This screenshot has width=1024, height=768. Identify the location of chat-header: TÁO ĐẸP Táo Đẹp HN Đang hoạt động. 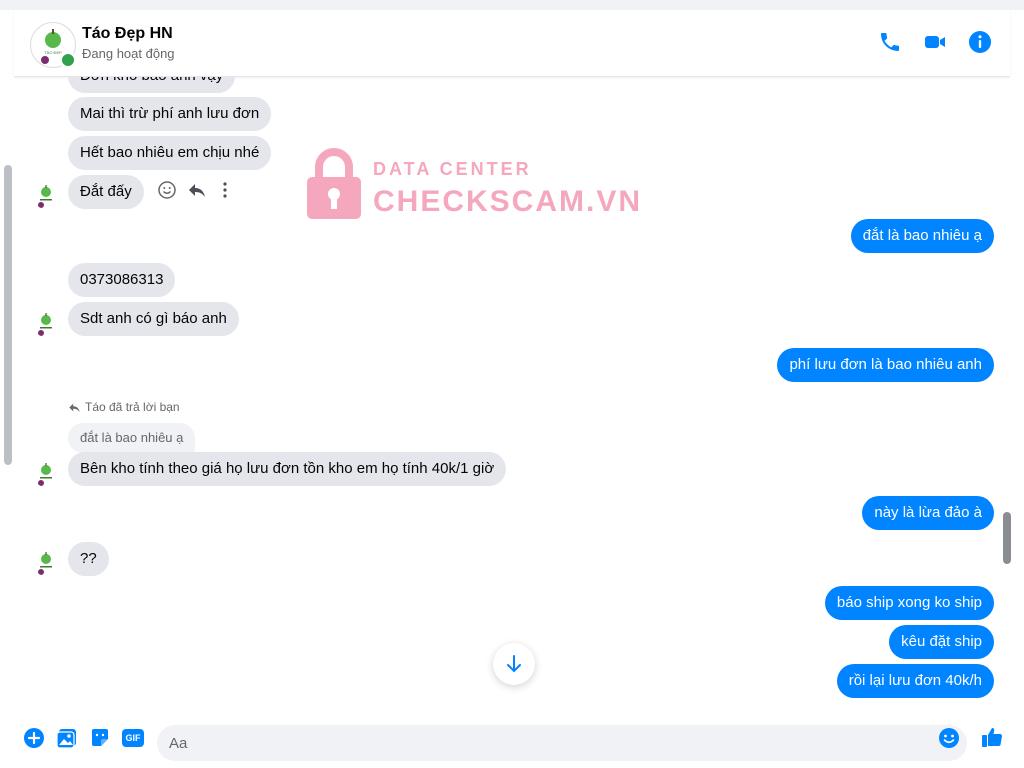
(512, 43).